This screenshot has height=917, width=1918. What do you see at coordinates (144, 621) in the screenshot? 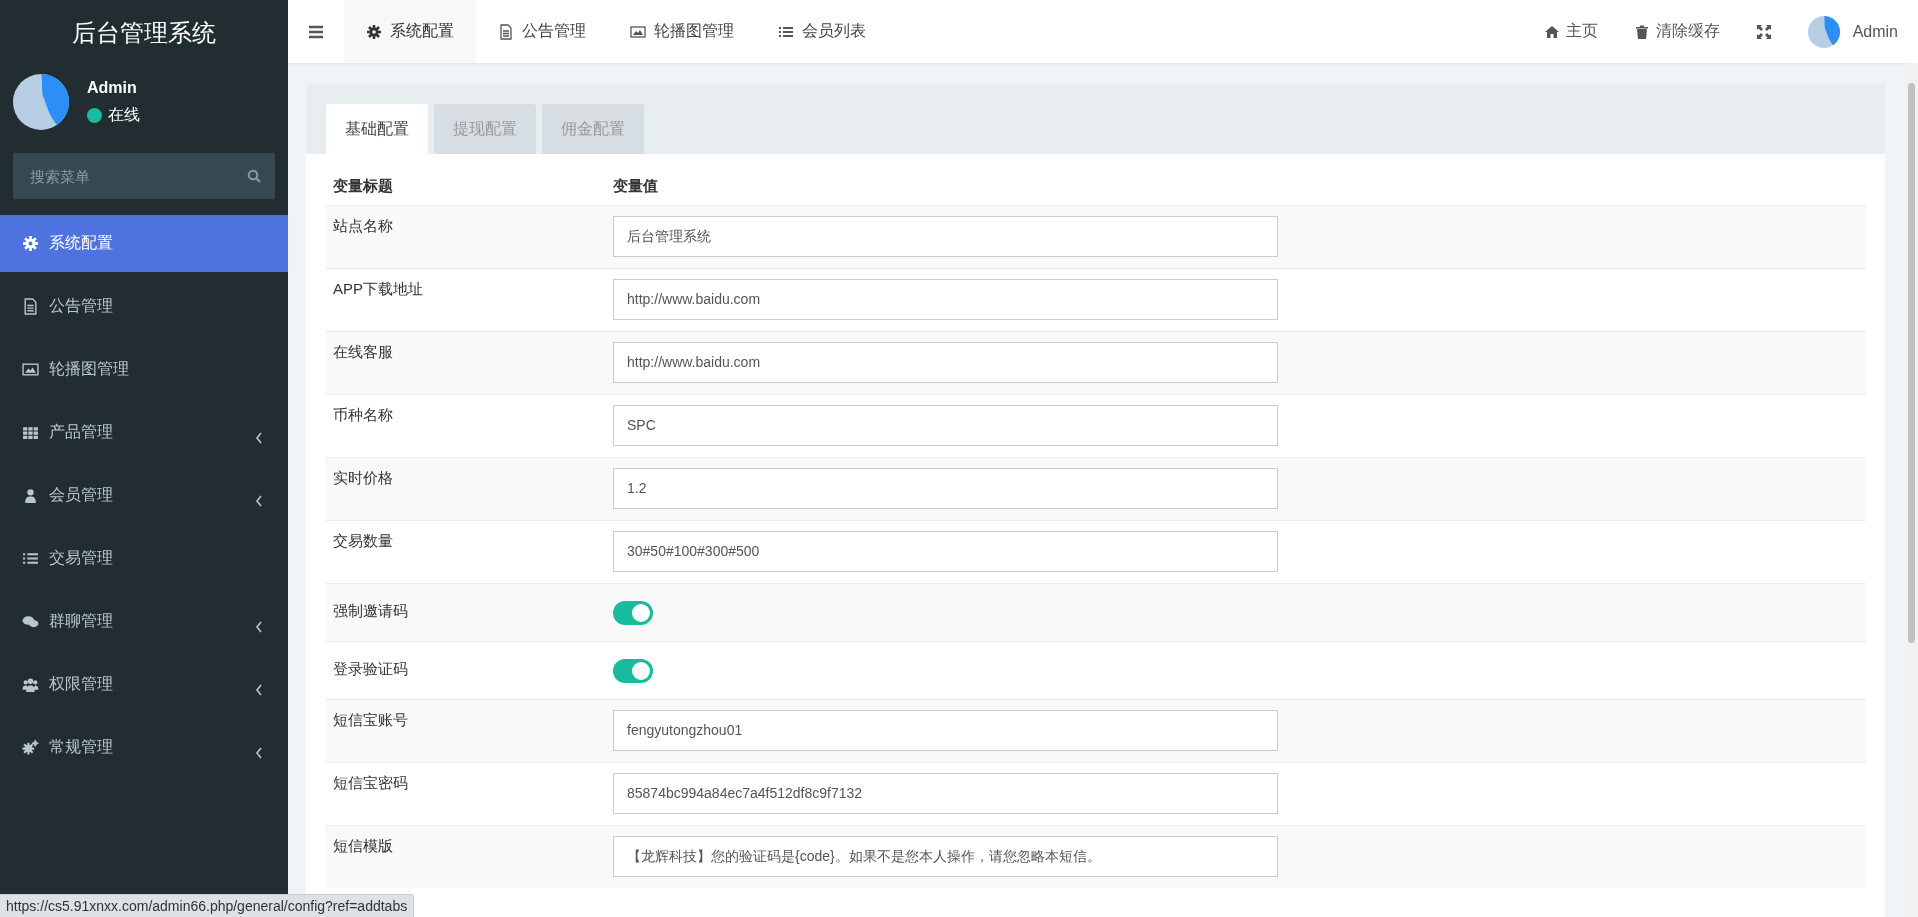
I see `sidebar-item: 群聊管理` at bounding box center [144, 621].